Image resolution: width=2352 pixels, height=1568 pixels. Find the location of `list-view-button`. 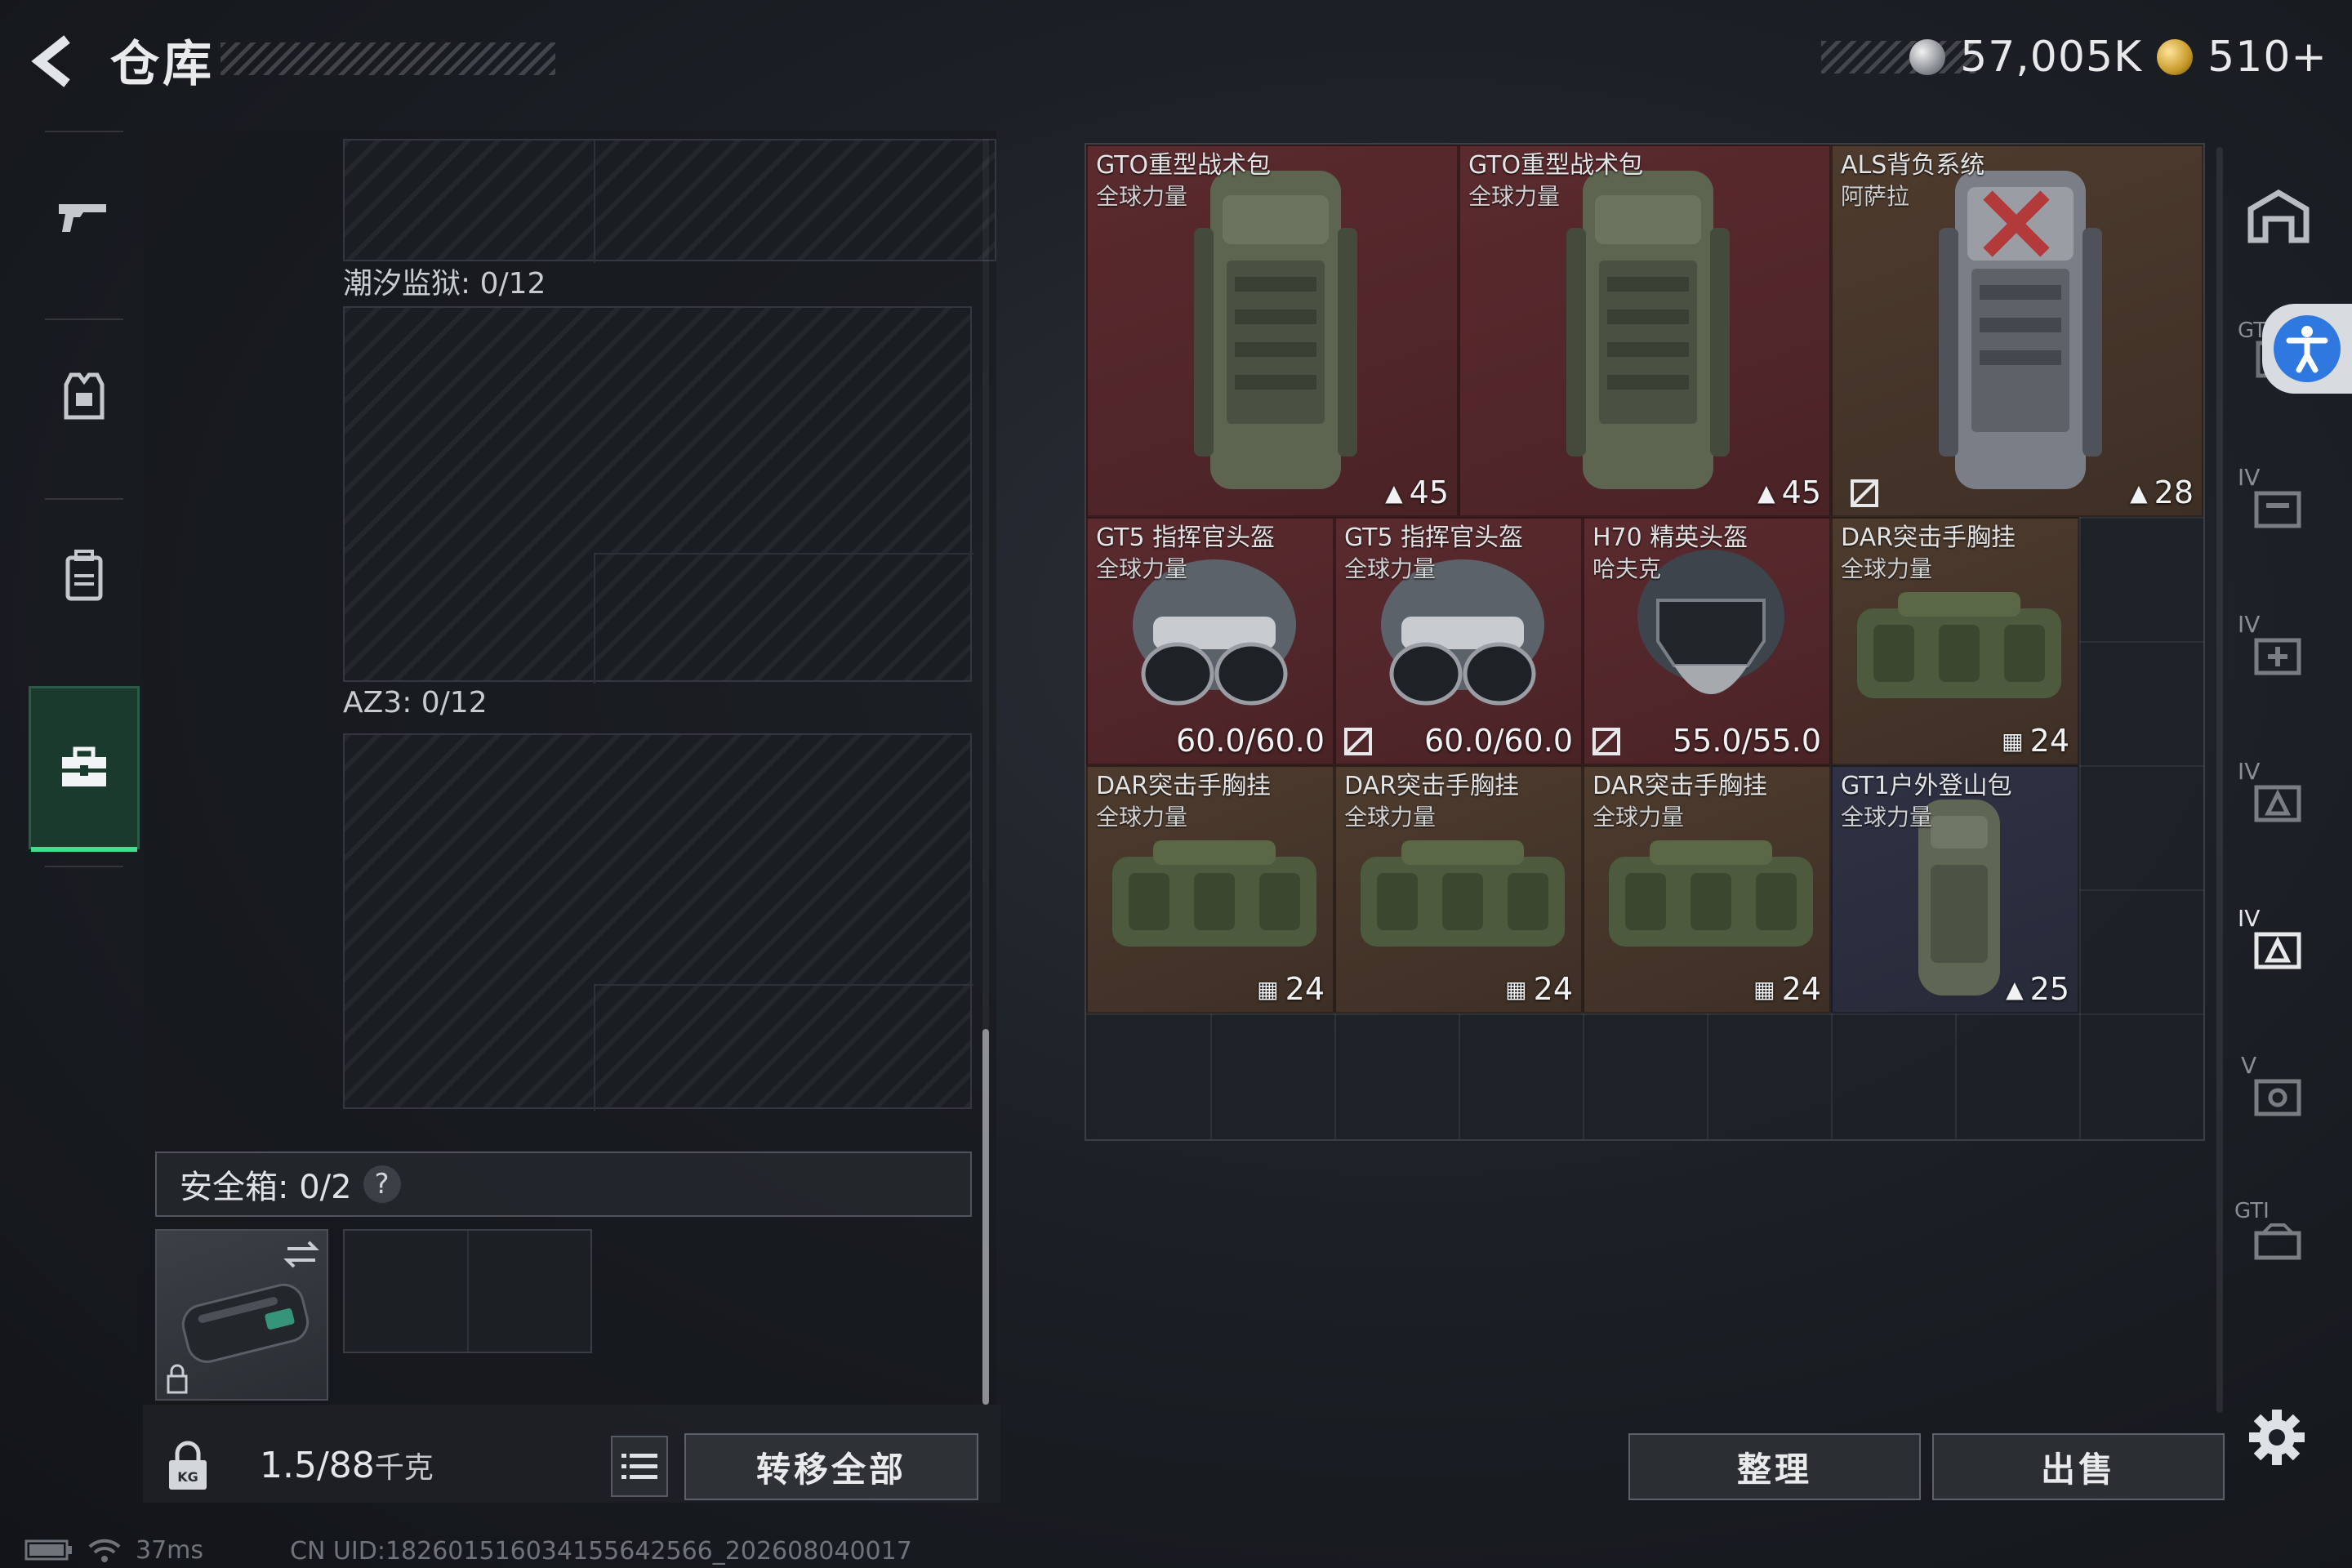

list-view-button is located at coordinates (639, 1466).